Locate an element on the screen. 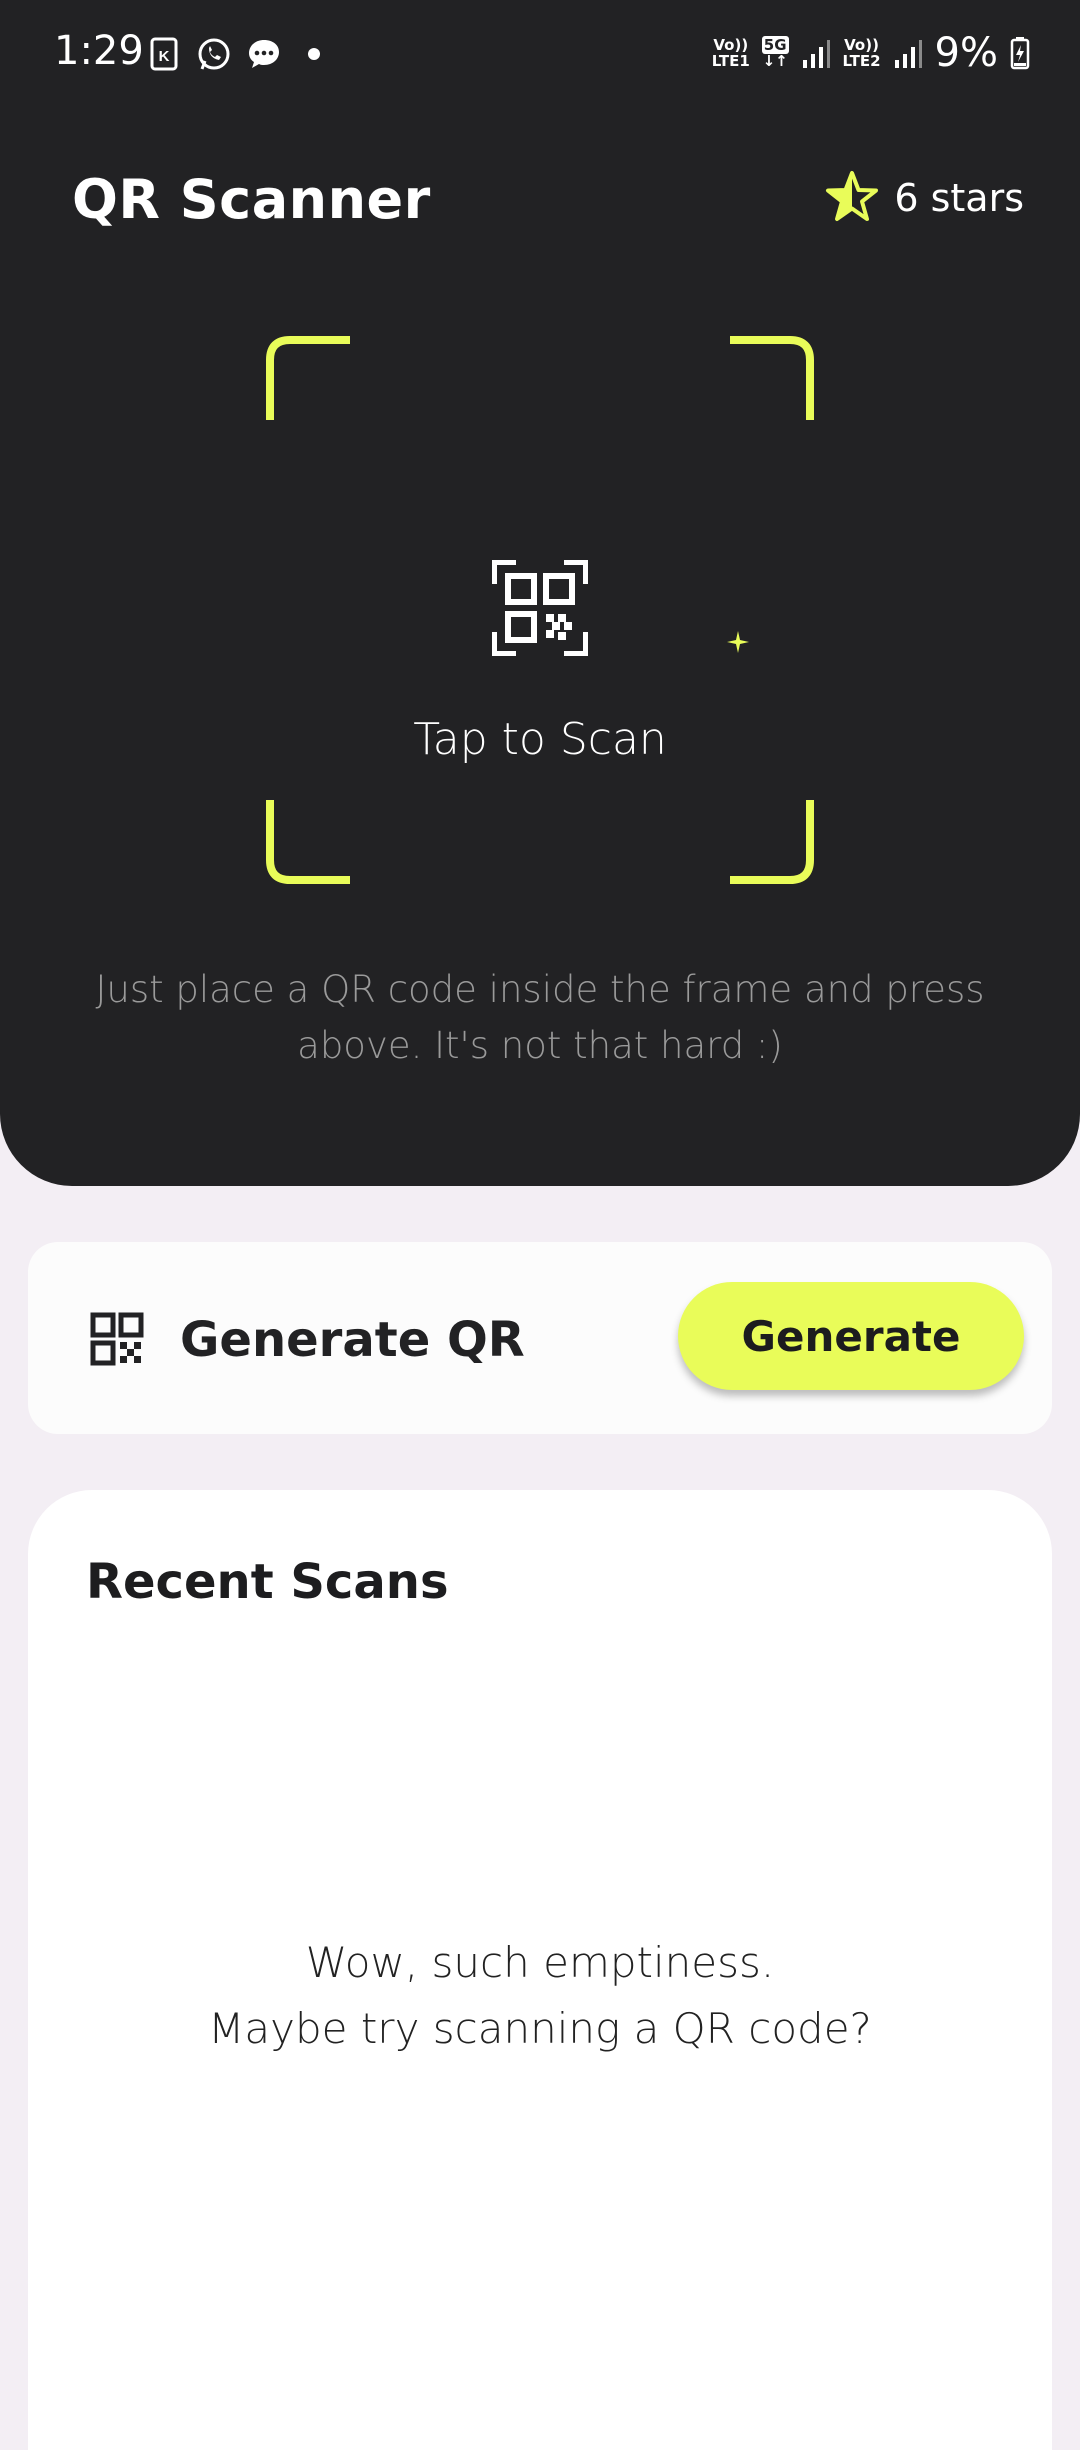  empty-state-line1: Wow, such emptiness. is located at coordinates (540, 1962).